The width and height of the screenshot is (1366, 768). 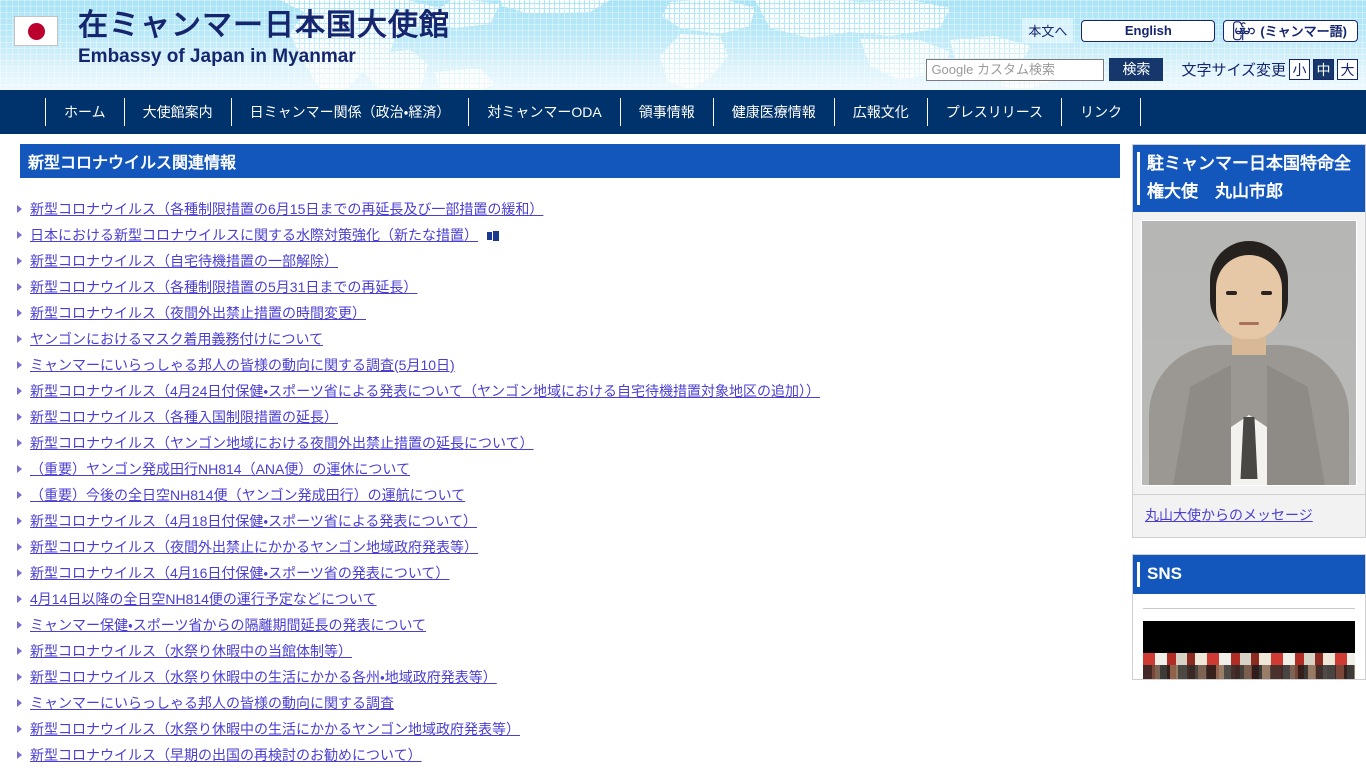 What do you see at coordinates (566, 235) in the screenshot?
I see `list-item: 日本における新型コロナウイルスに関する水際対策強化（新たな措置）` at bounding box center [566, 235].